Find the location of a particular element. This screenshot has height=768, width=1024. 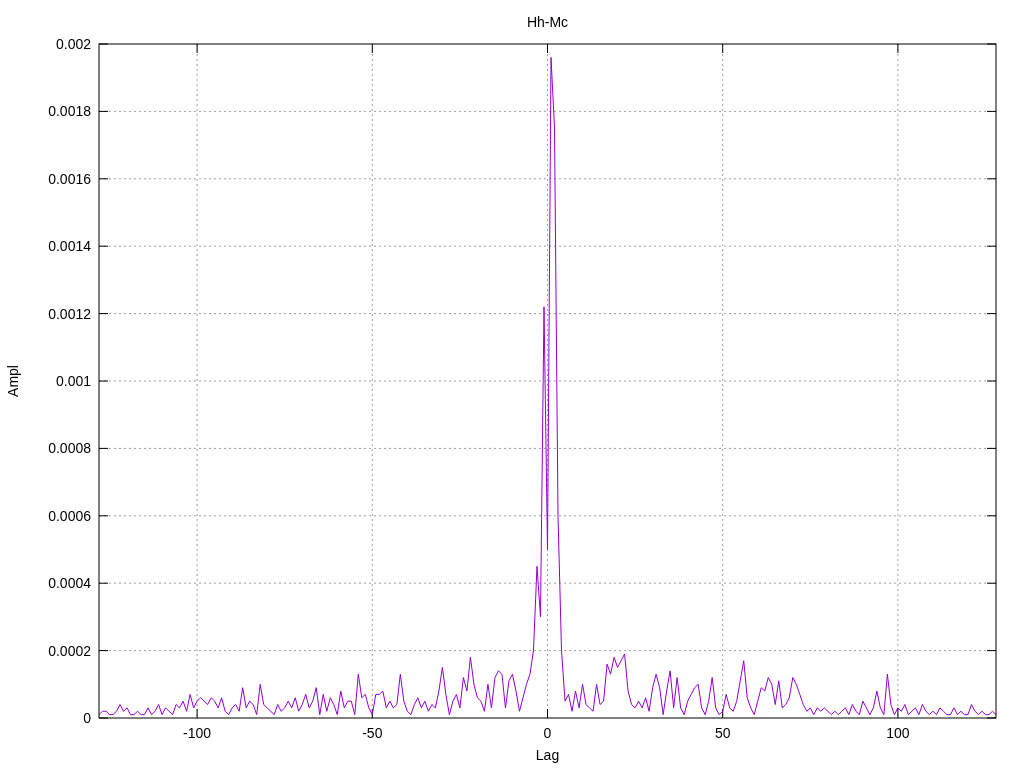

tick-label: 0.0018 is located at coordinates (69, 111).